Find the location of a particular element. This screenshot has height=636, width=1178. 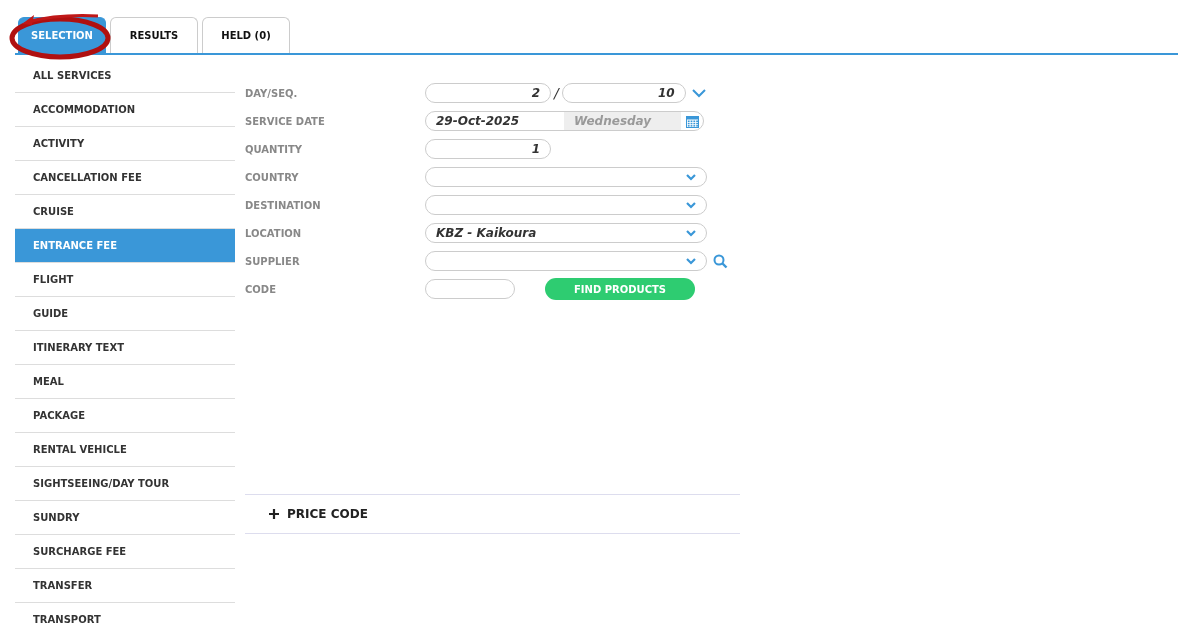

field-label: CODE is located at coordinates (261, 289).